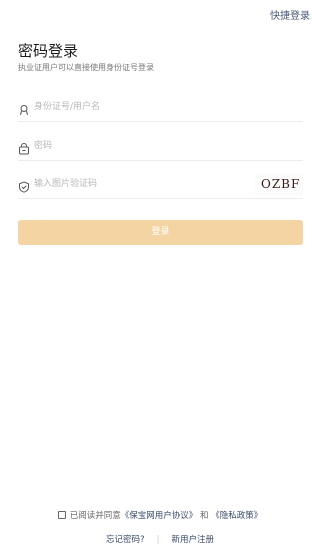 This screenshot has width=320, height=556. I want to click on id-field, so click(160, 107).